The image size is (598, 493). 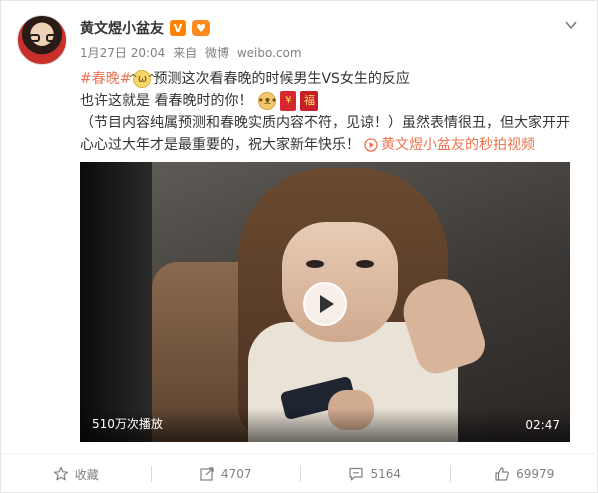 What do you see at coordinates (542, 425) in the screenshot?
I see `video-duration: 02:47` at bounding box center [542, 425].